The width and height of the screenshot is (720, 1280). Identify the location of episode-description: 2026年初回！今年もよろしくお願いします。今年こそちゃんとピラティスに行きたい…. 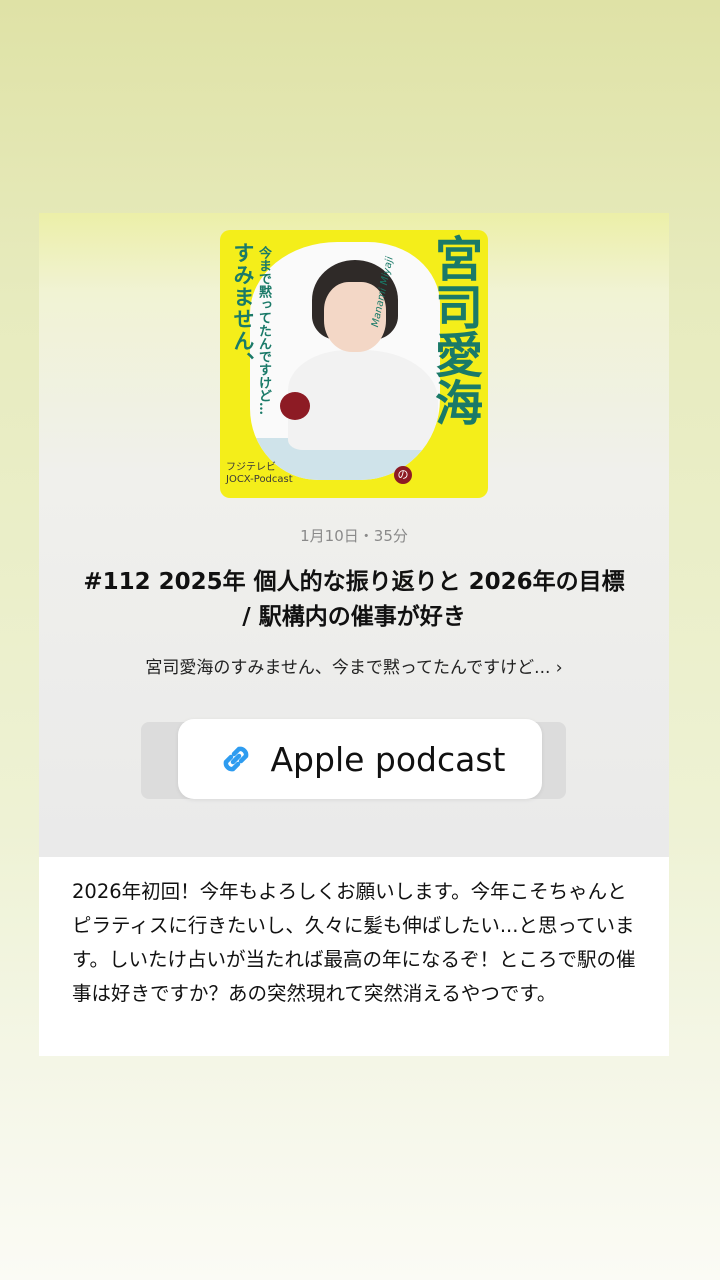
(354, 942).